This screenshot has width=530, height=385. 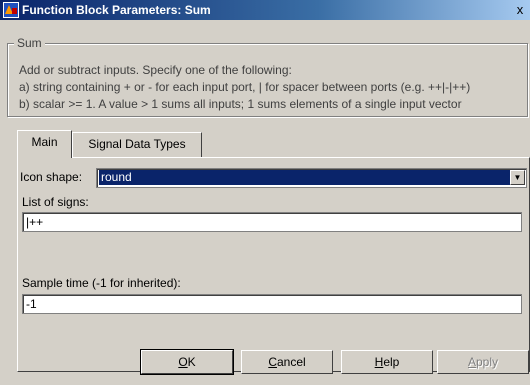 I want to click on window-title: Function Block Parameters: Sum, so click(x=116, y=10).